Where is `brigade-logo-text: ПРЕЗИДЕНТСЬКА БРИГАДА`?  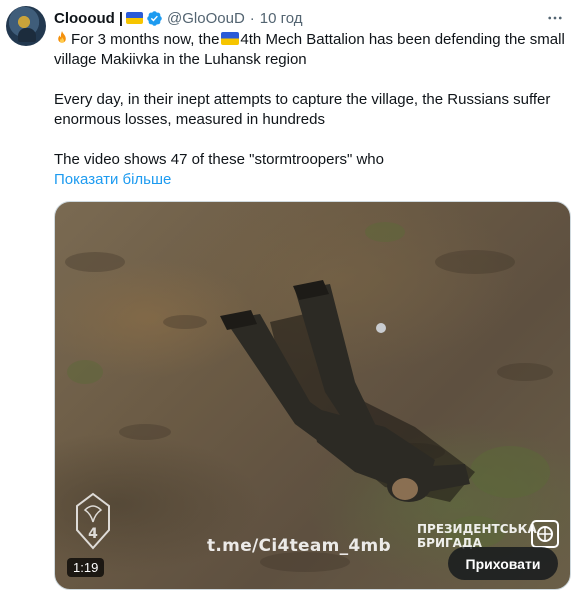
brigade-logo-text: ПРЕЗИДЕНТСЬКА БРИГАДА is located at coordinates (477, 536).